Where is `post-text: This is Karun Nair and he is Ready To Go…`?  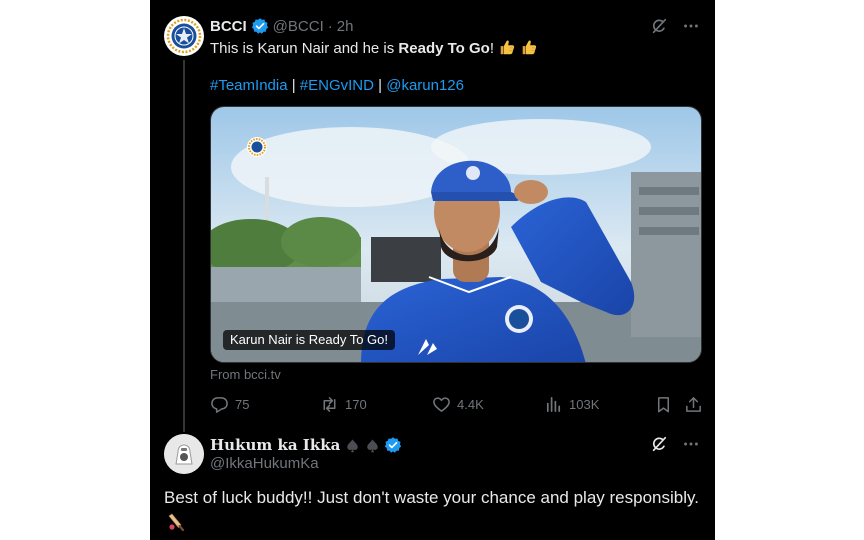
post-text: This is Karun Nair and he is Ready To Go… is located at coordinates (374, 48).